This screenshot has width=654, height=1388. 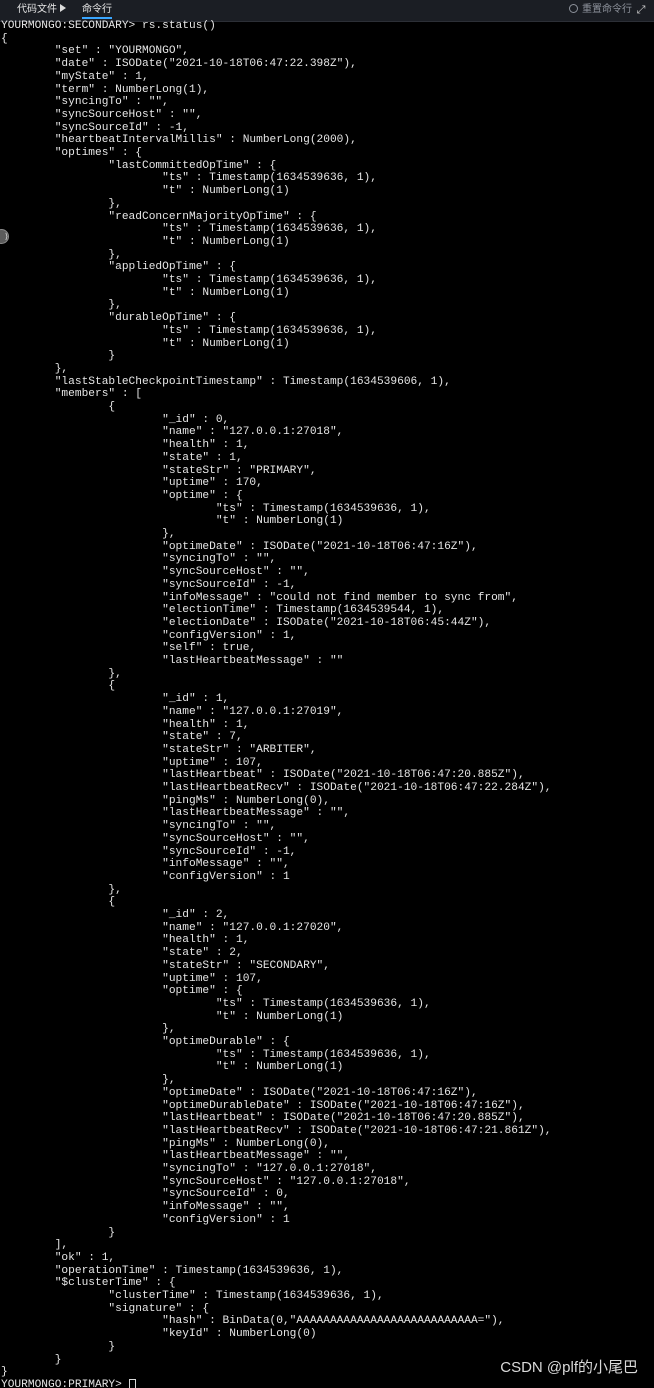 What do you see at coordinates (88, 1283) in the screenshot?
I see `terminal-line: "$clusterTime" : {` at bounding box center [88, 1283].